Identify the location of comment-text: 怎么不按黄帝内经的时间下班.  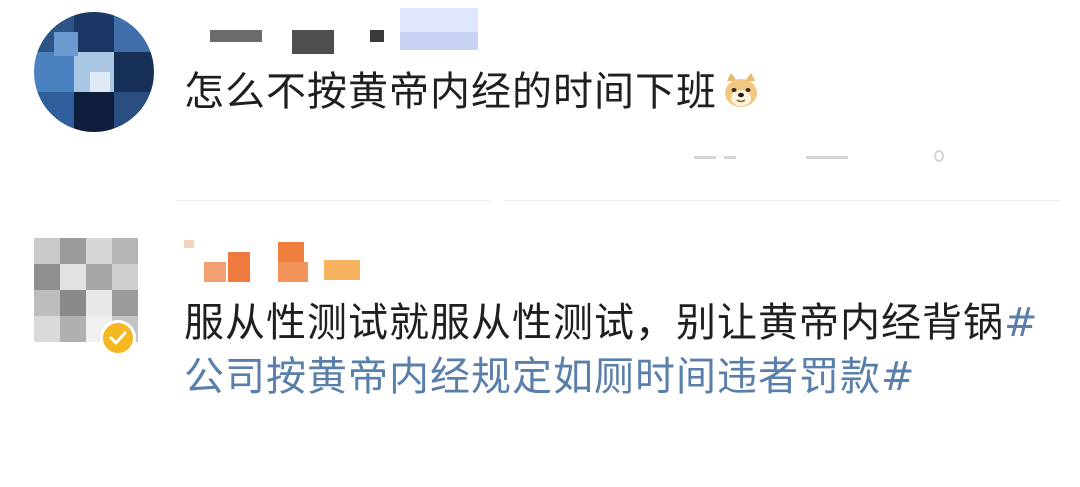
(472, 92).